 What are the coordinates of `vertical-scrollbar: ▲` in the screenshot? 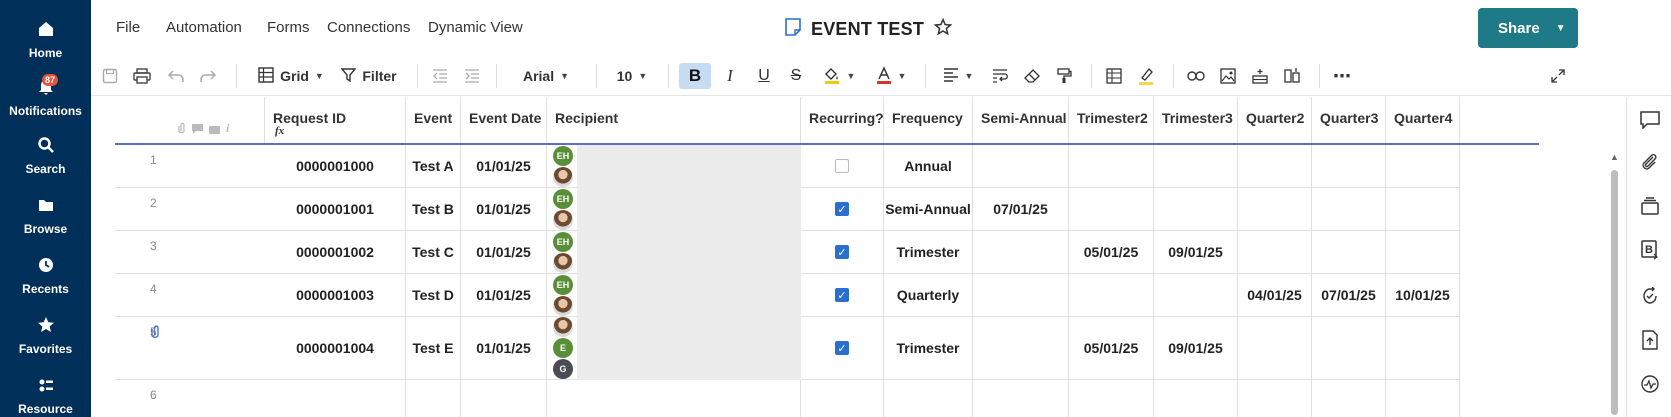 It's located at (1614, 284).